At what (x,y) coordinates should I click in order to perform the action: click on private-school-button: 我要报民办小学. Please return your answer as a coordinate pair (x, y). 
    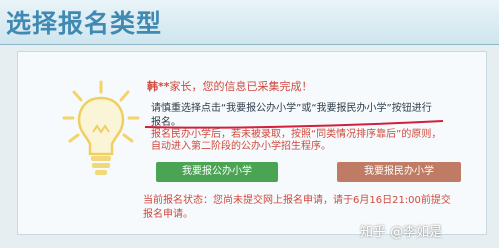
    Looking at the image, I should click on (399, 172).